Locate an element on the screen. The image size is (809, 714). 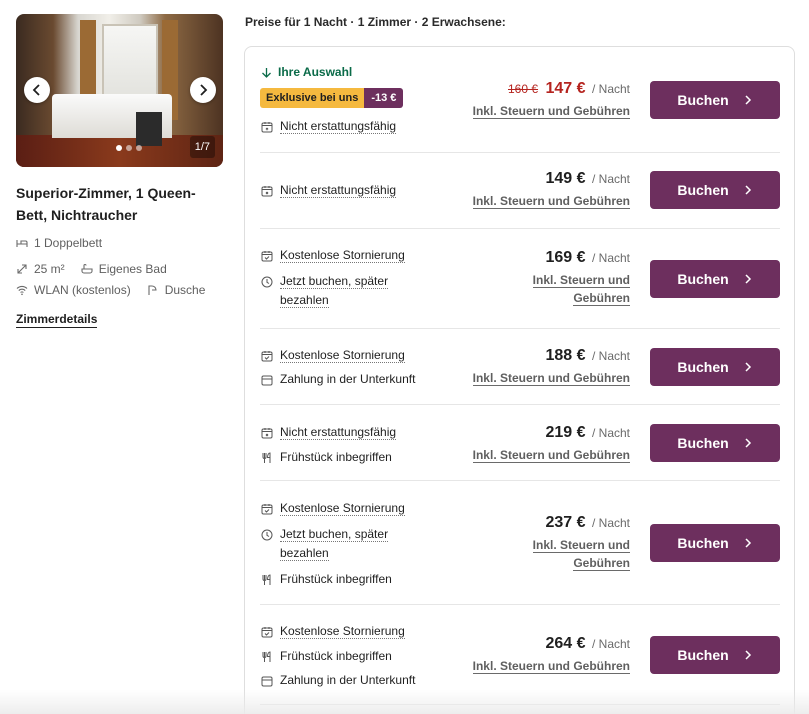
photo-next-button is located at coordinates (203, 90).